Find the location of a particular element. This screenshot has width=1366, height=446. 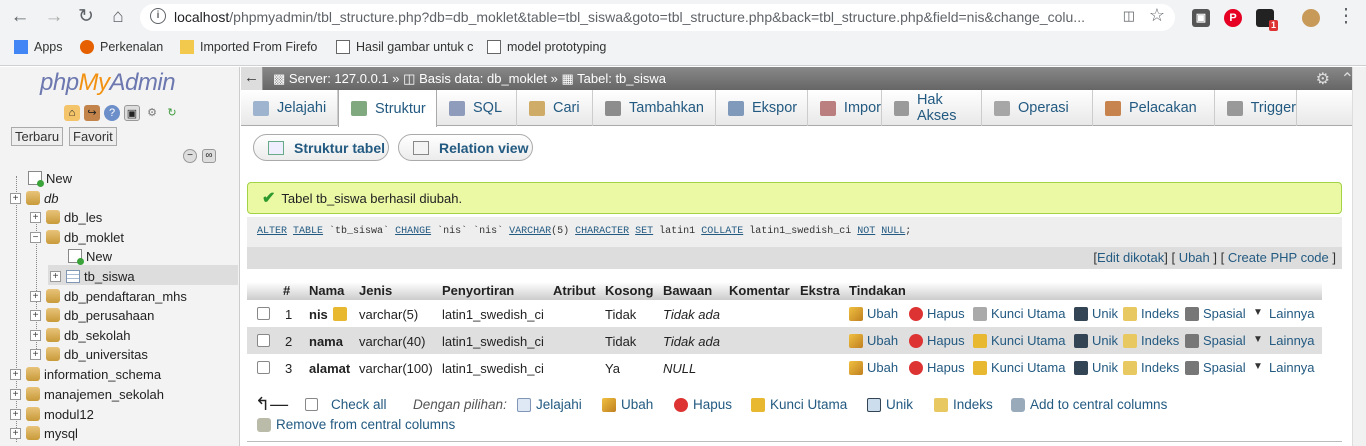

tree-new: New is located at coordinates (41, 178).